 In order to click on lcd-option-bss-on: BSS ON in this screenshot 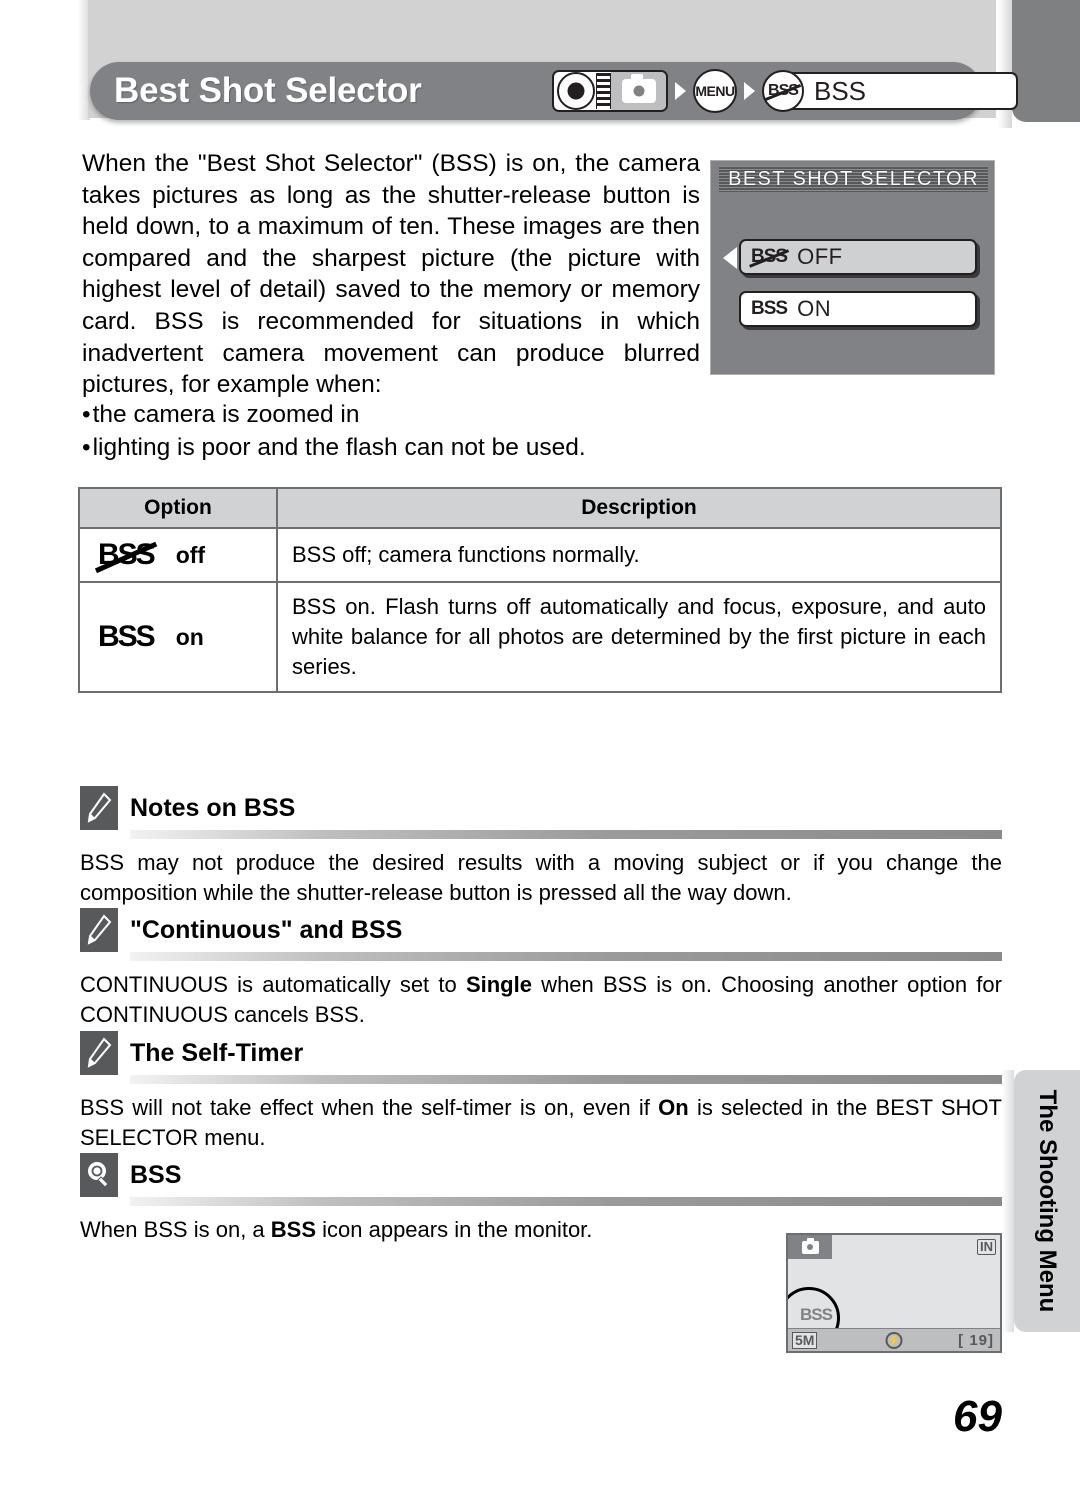, I will do `click(858, 309)`.